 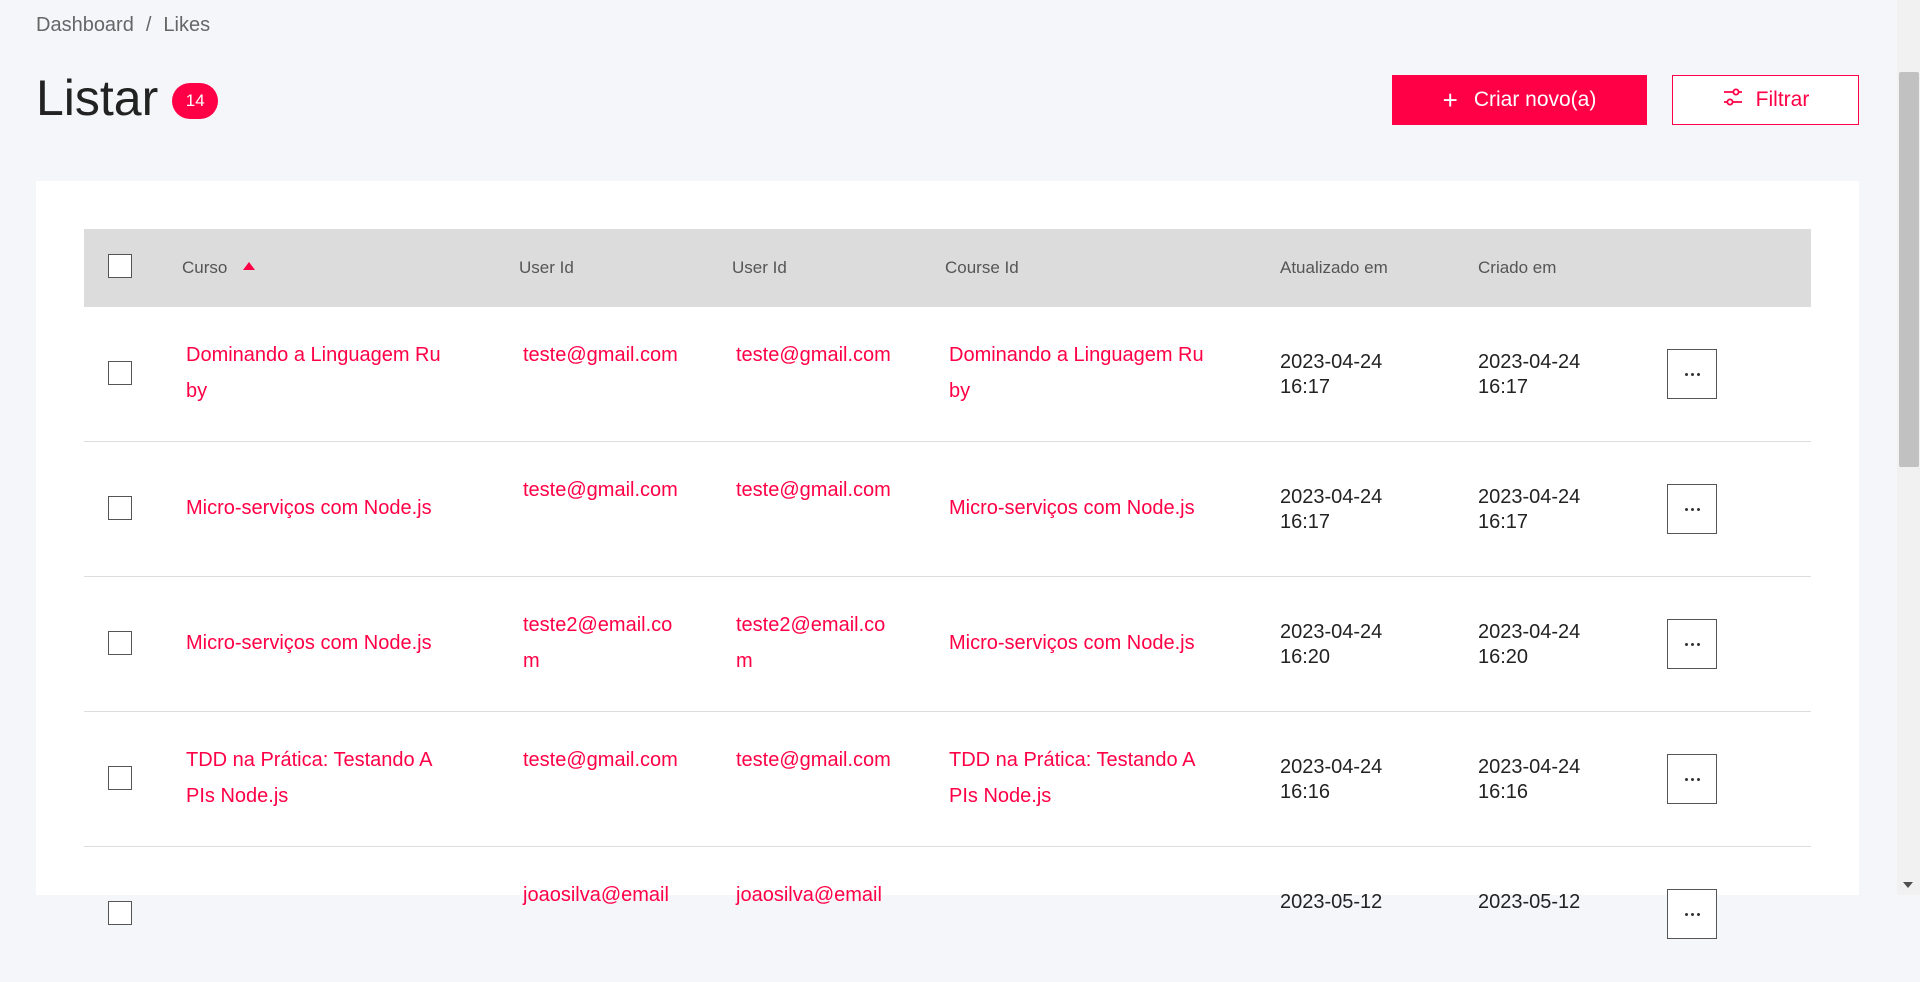 I want to click on column-header-label: Criado em, so click(x=1517, y=267).